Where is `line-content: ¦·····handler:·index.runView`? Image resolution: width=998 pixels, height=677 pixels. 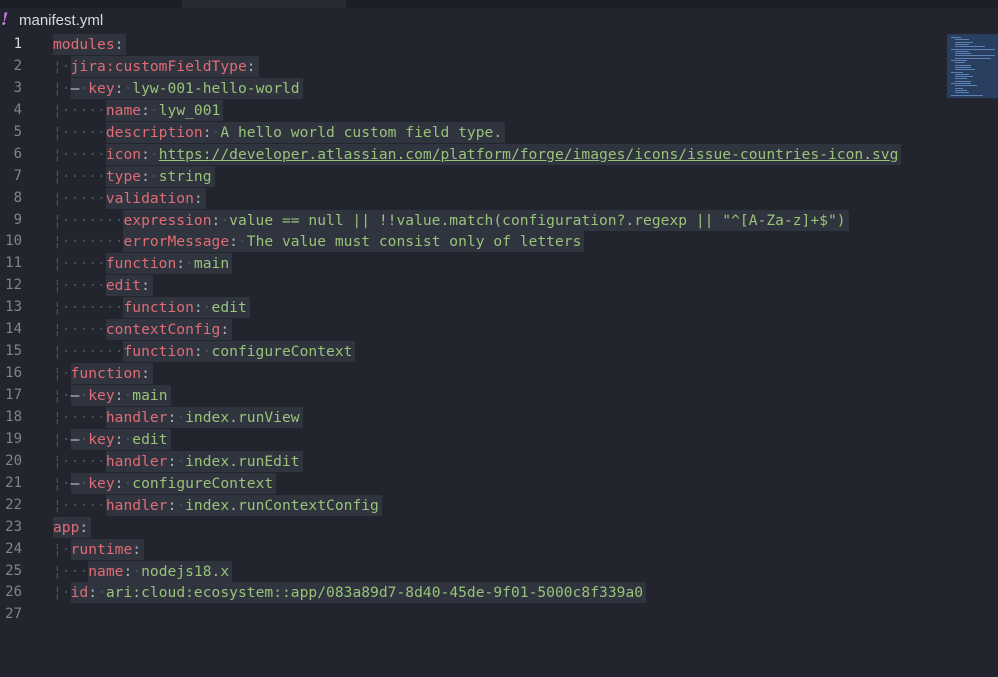 line-content: ¦·····handler:·index.runView is located at coordinates (178, 417).